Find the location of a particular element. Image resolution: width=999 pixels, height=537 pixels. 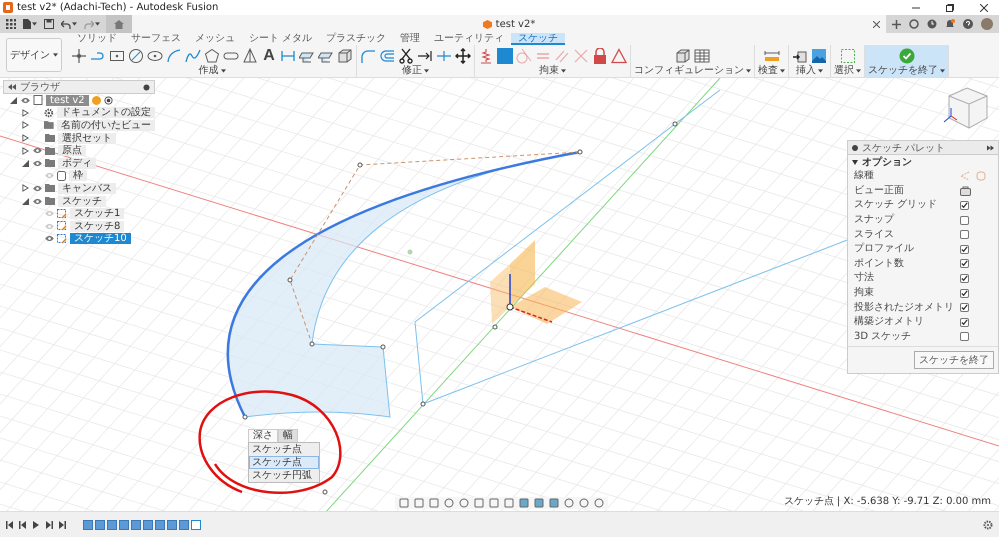

tree-item: スケッチ10 is located at coordinates (100, 238).